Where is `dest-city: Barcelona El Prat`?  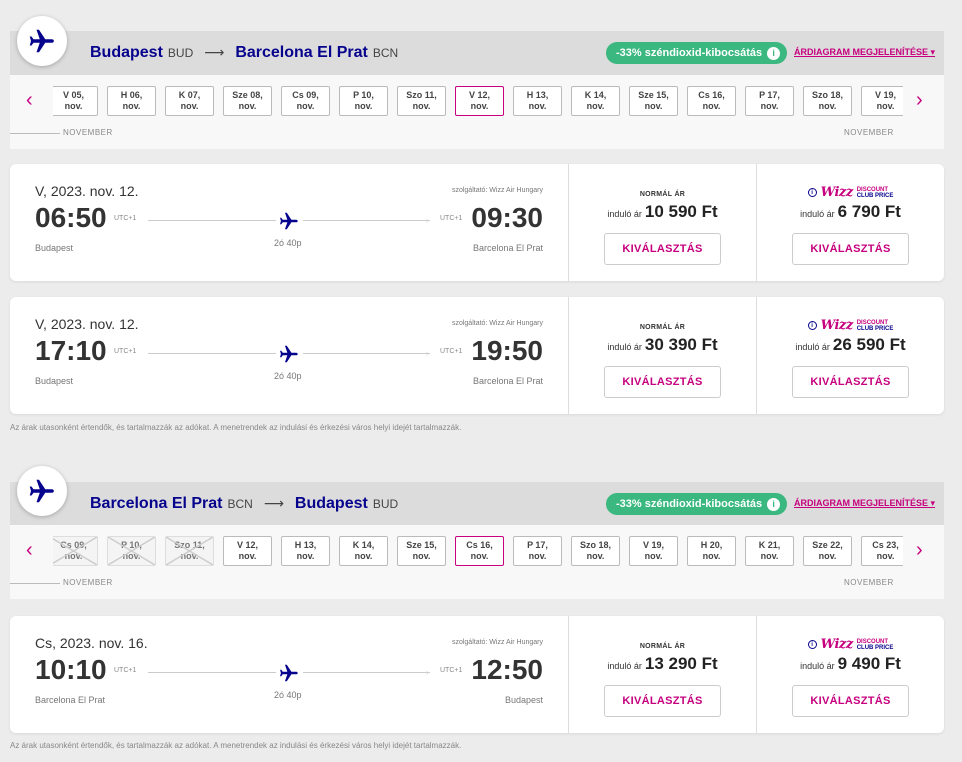 dest-city: Barcelona El Prat is located at coordinates (301, 52).